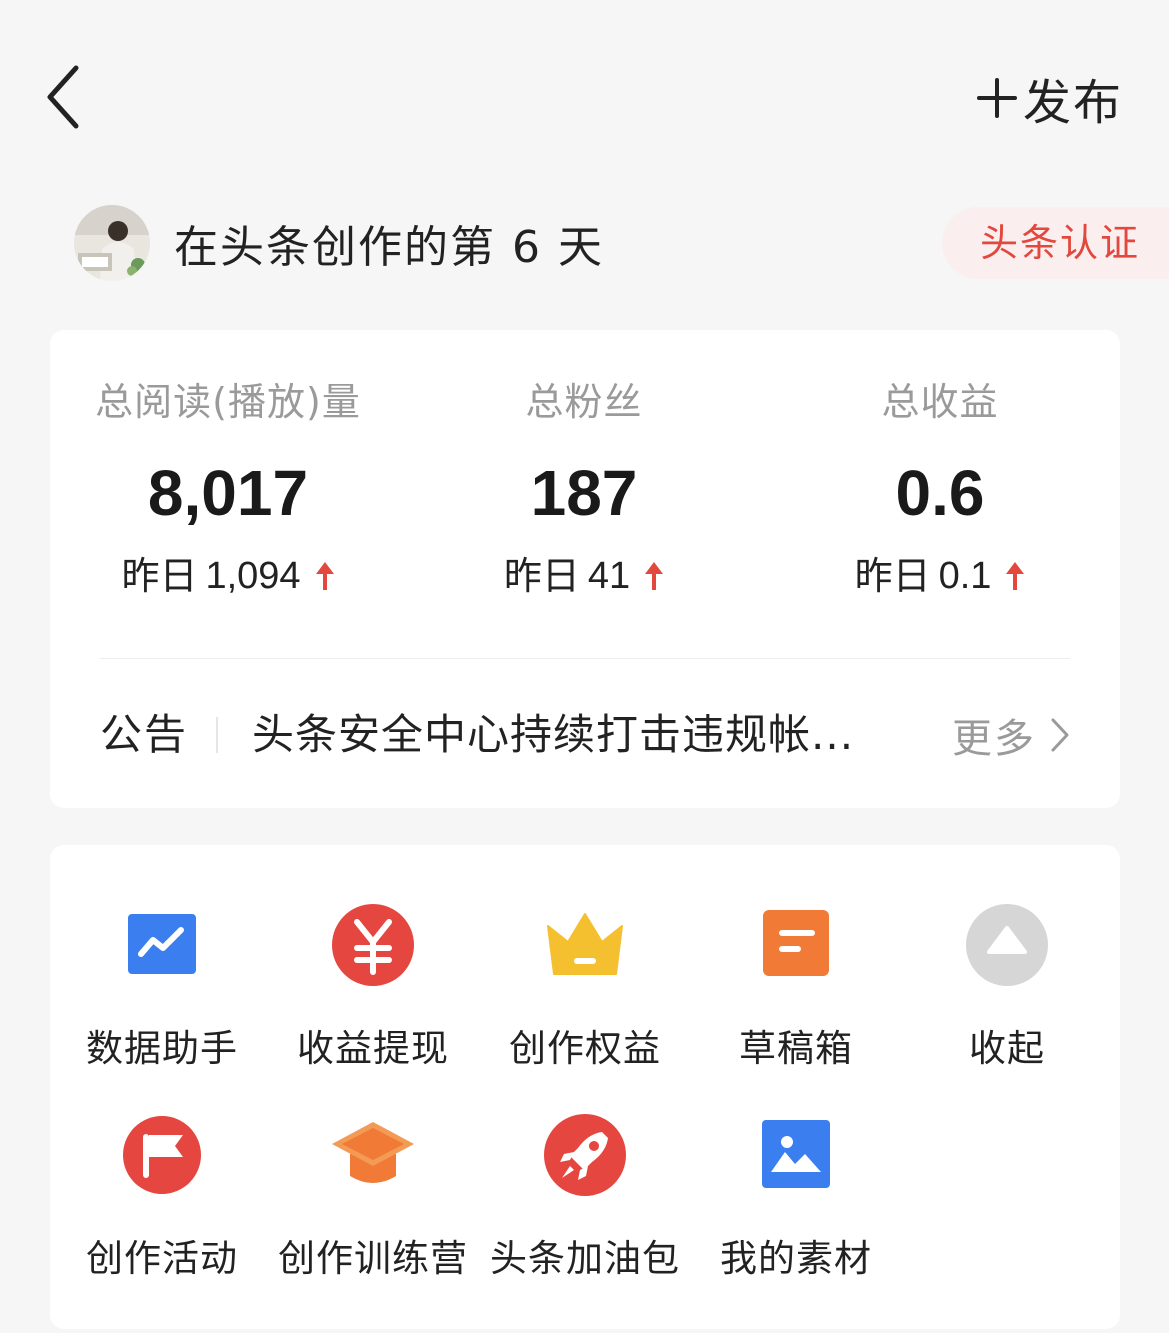 The height and width of the screenshot is (1333, 1169). I want to click on notice-more-label: 更多, so click(994, 739).